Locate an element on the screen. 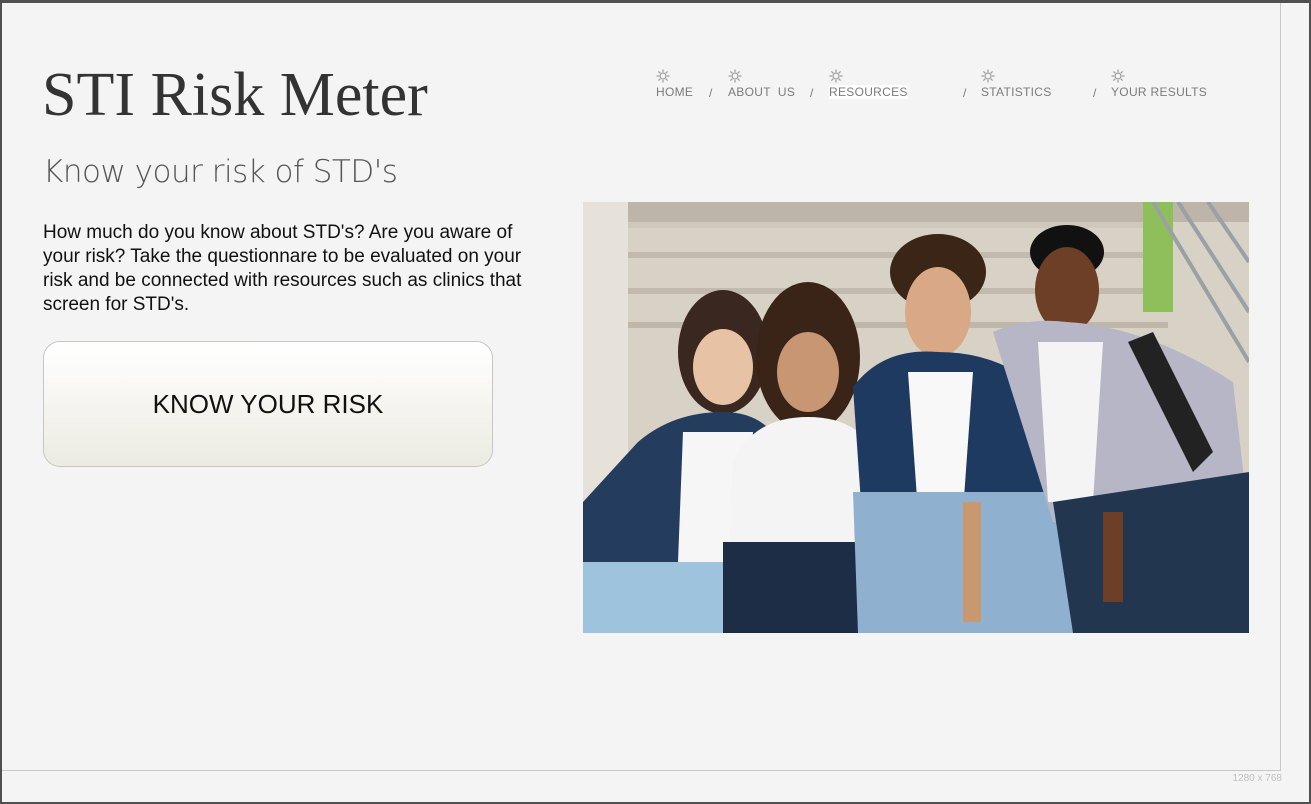 The image size is (1311, 804). nav-item-about-us: ABOUT US is located at coordinates (761, 84).